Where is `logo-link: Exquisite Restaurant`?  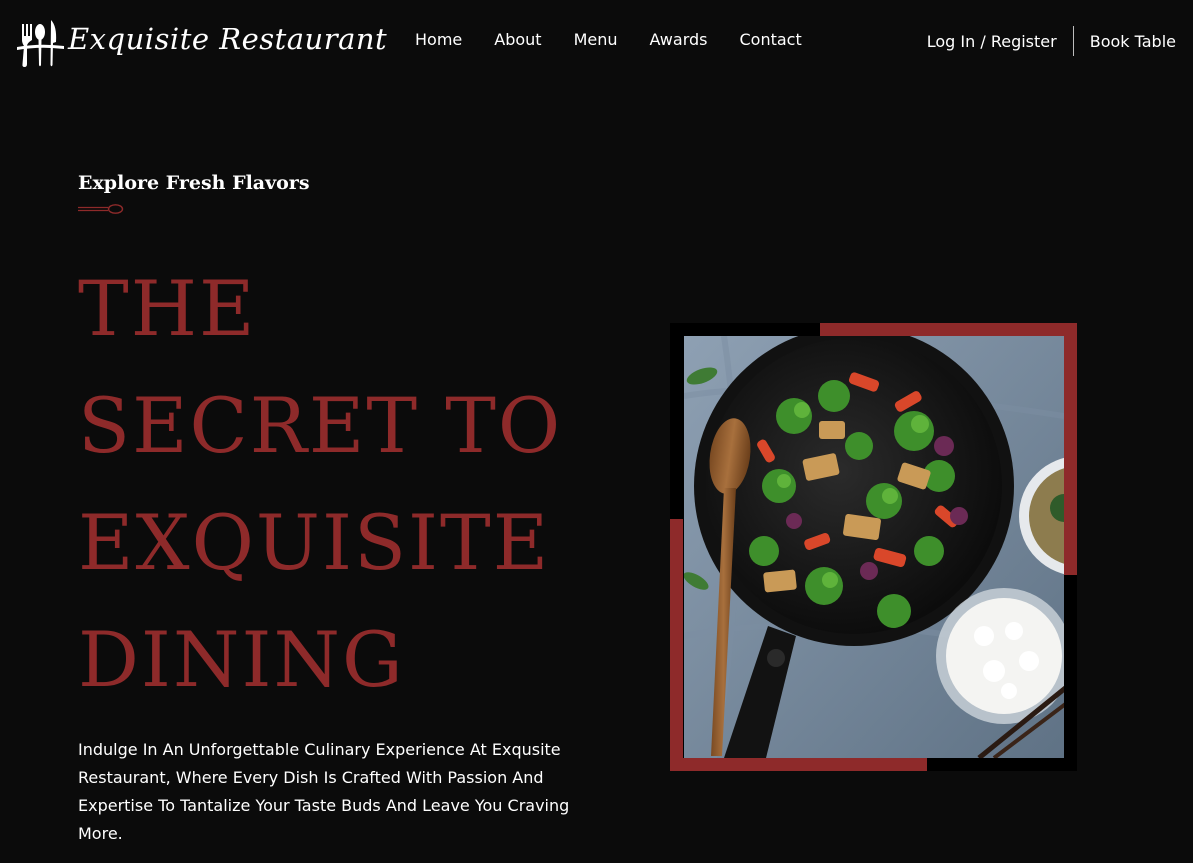
logo-link: Exquisite Restaurant is located at coordinates (201, 39).